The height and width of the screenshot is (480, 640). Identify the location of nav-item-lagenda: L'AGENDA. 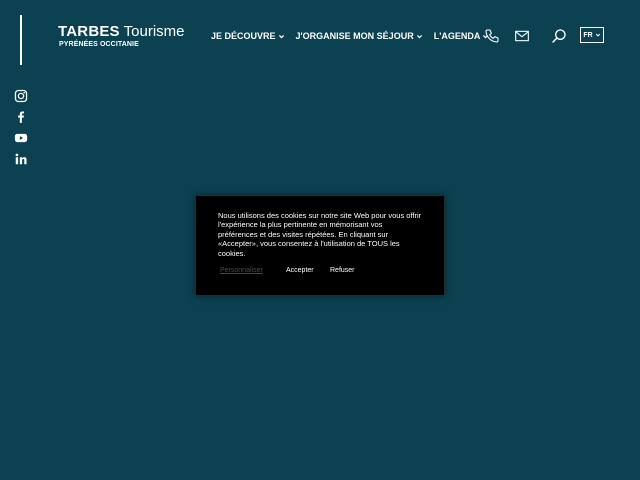
(462, 36).